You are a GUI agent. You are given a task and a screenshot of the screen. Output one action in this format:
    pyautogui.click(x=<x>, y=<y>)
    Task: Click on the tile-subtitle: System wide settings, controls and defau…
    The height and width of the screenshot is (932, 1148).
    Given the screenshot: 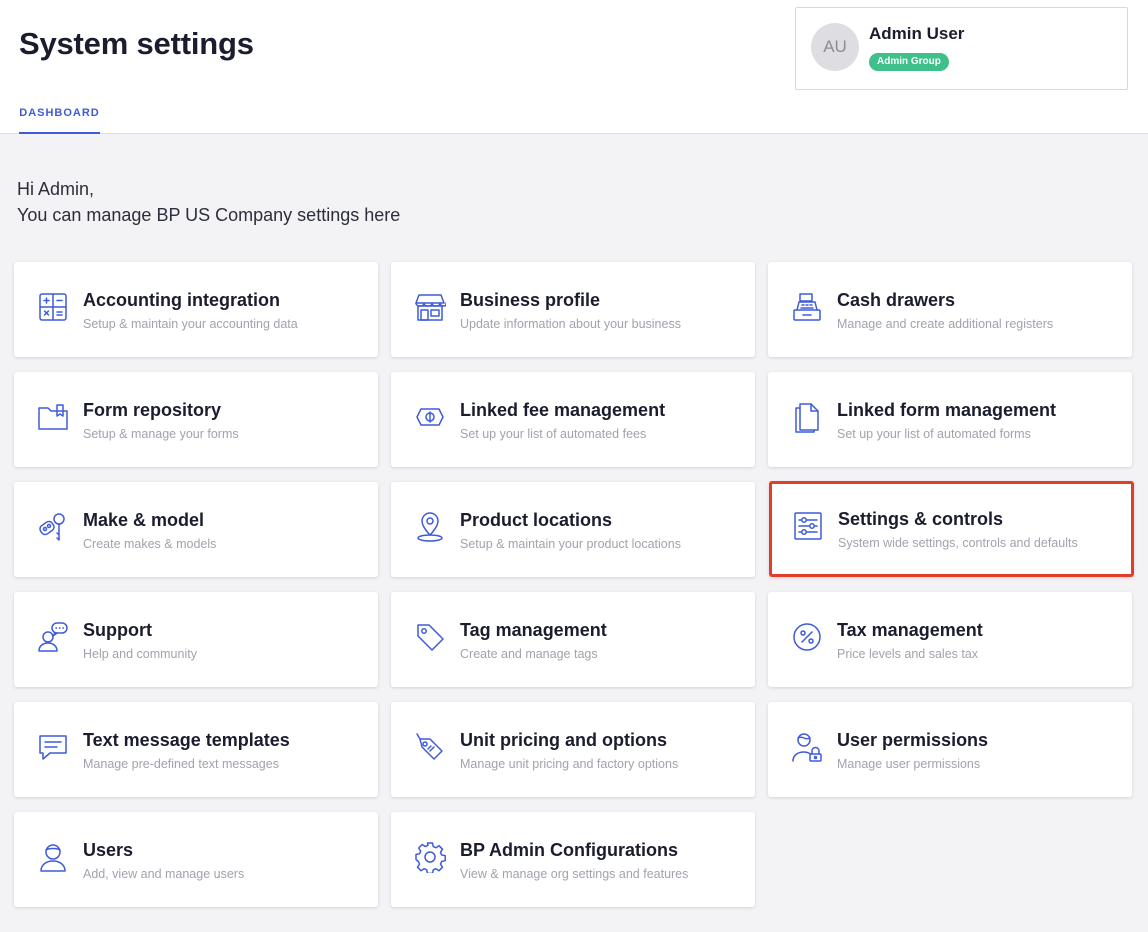 What is the action you would take?
    pyautogui.click(x=958, y=543)
    